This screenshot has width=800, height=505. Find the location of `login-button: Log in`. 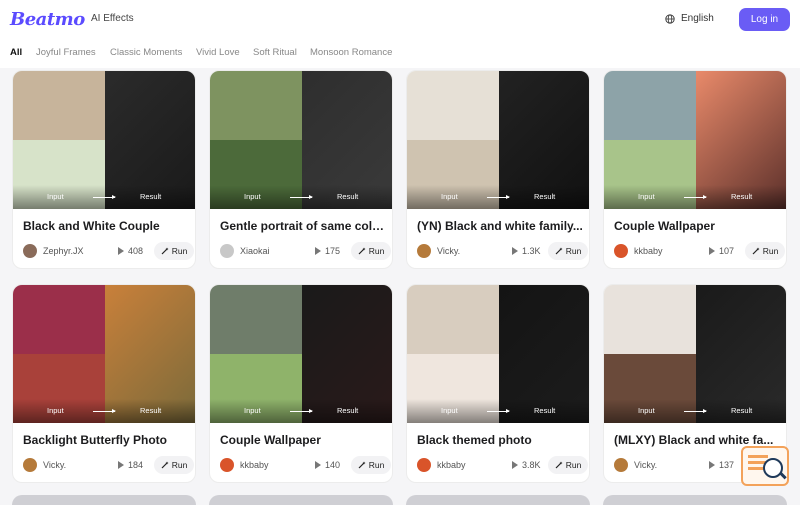

login-button: Log in is located at coordinates (764, 19).